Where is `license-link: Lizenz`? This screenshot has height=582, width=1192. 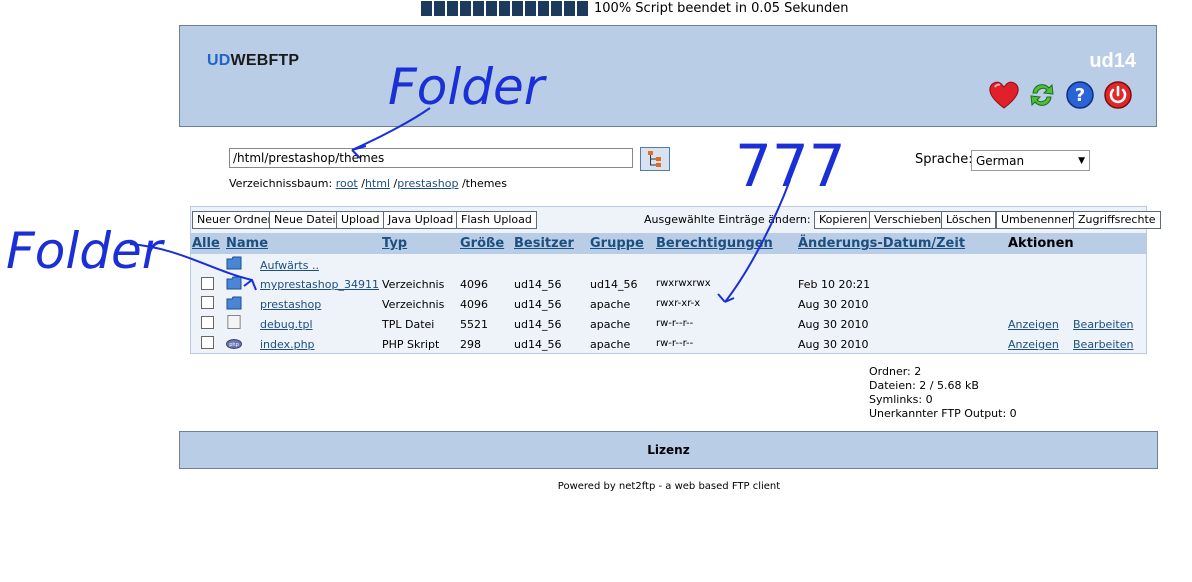
license-link: Lizenz is located at coordinates (668, 450).